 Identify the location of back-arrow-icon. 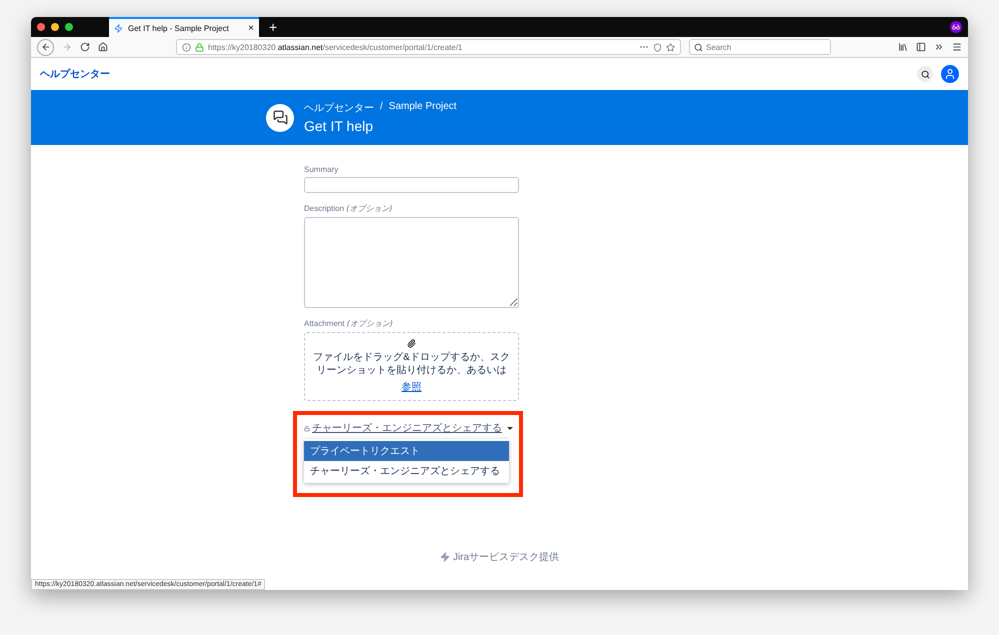
(45, 47).